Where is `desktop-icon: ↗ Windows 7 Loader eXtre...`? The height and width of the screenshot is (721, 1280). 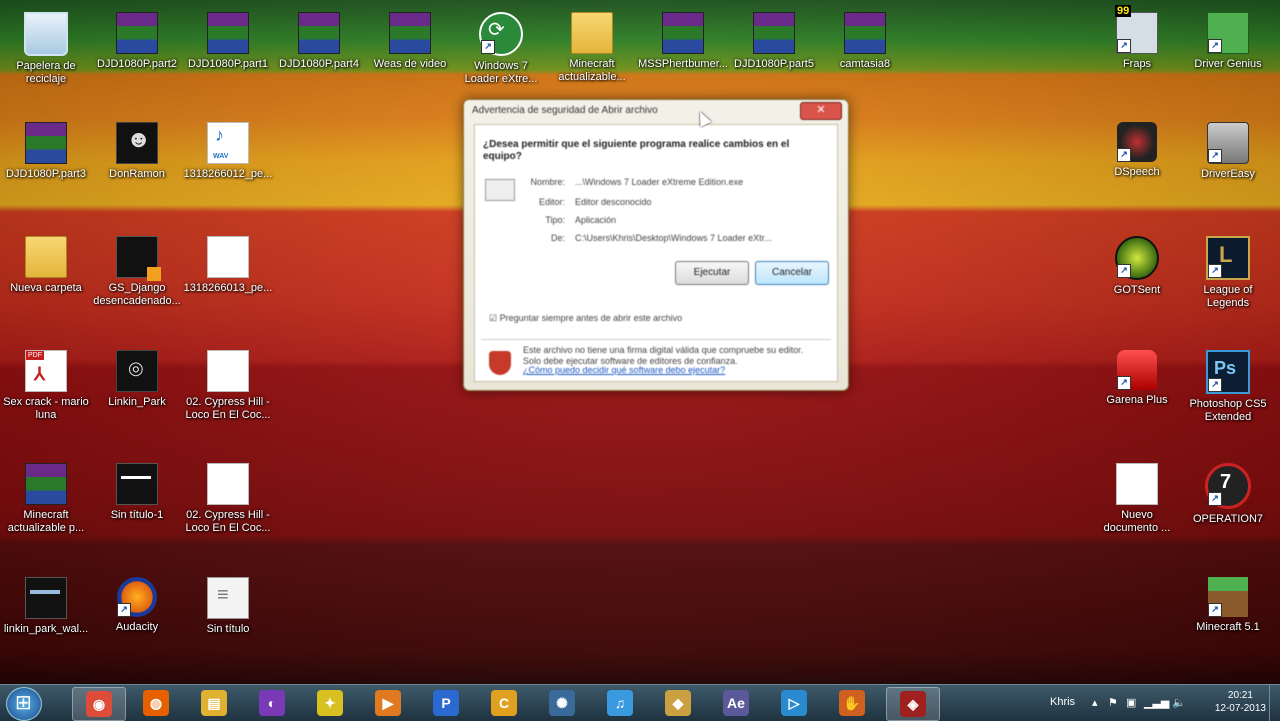 desktop-icon: ↗ Windows 7 Loader eXtre... is located at coordinates (501, 49).